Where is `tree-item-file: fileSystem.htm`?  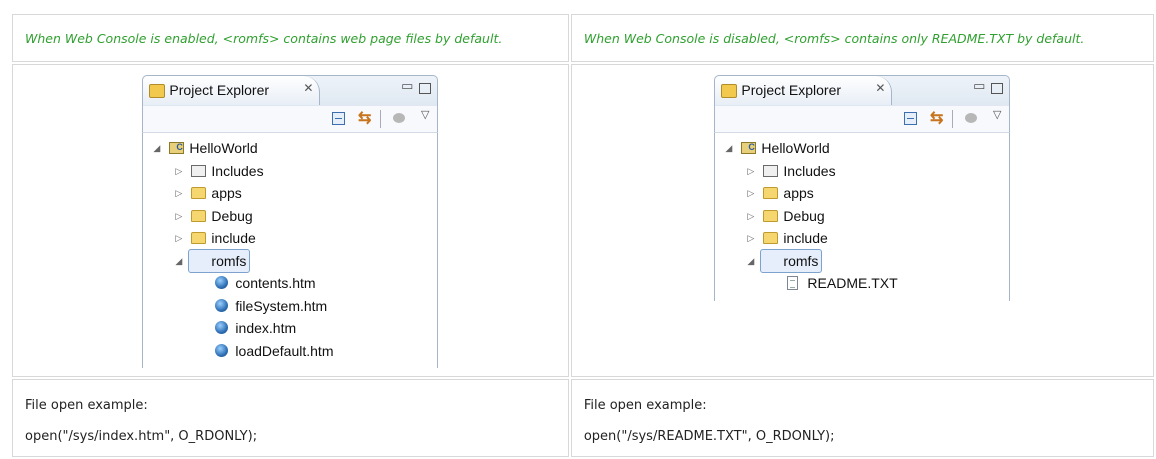 tree-item-file: fileSystem.htm is located at coordinates (290, 306).